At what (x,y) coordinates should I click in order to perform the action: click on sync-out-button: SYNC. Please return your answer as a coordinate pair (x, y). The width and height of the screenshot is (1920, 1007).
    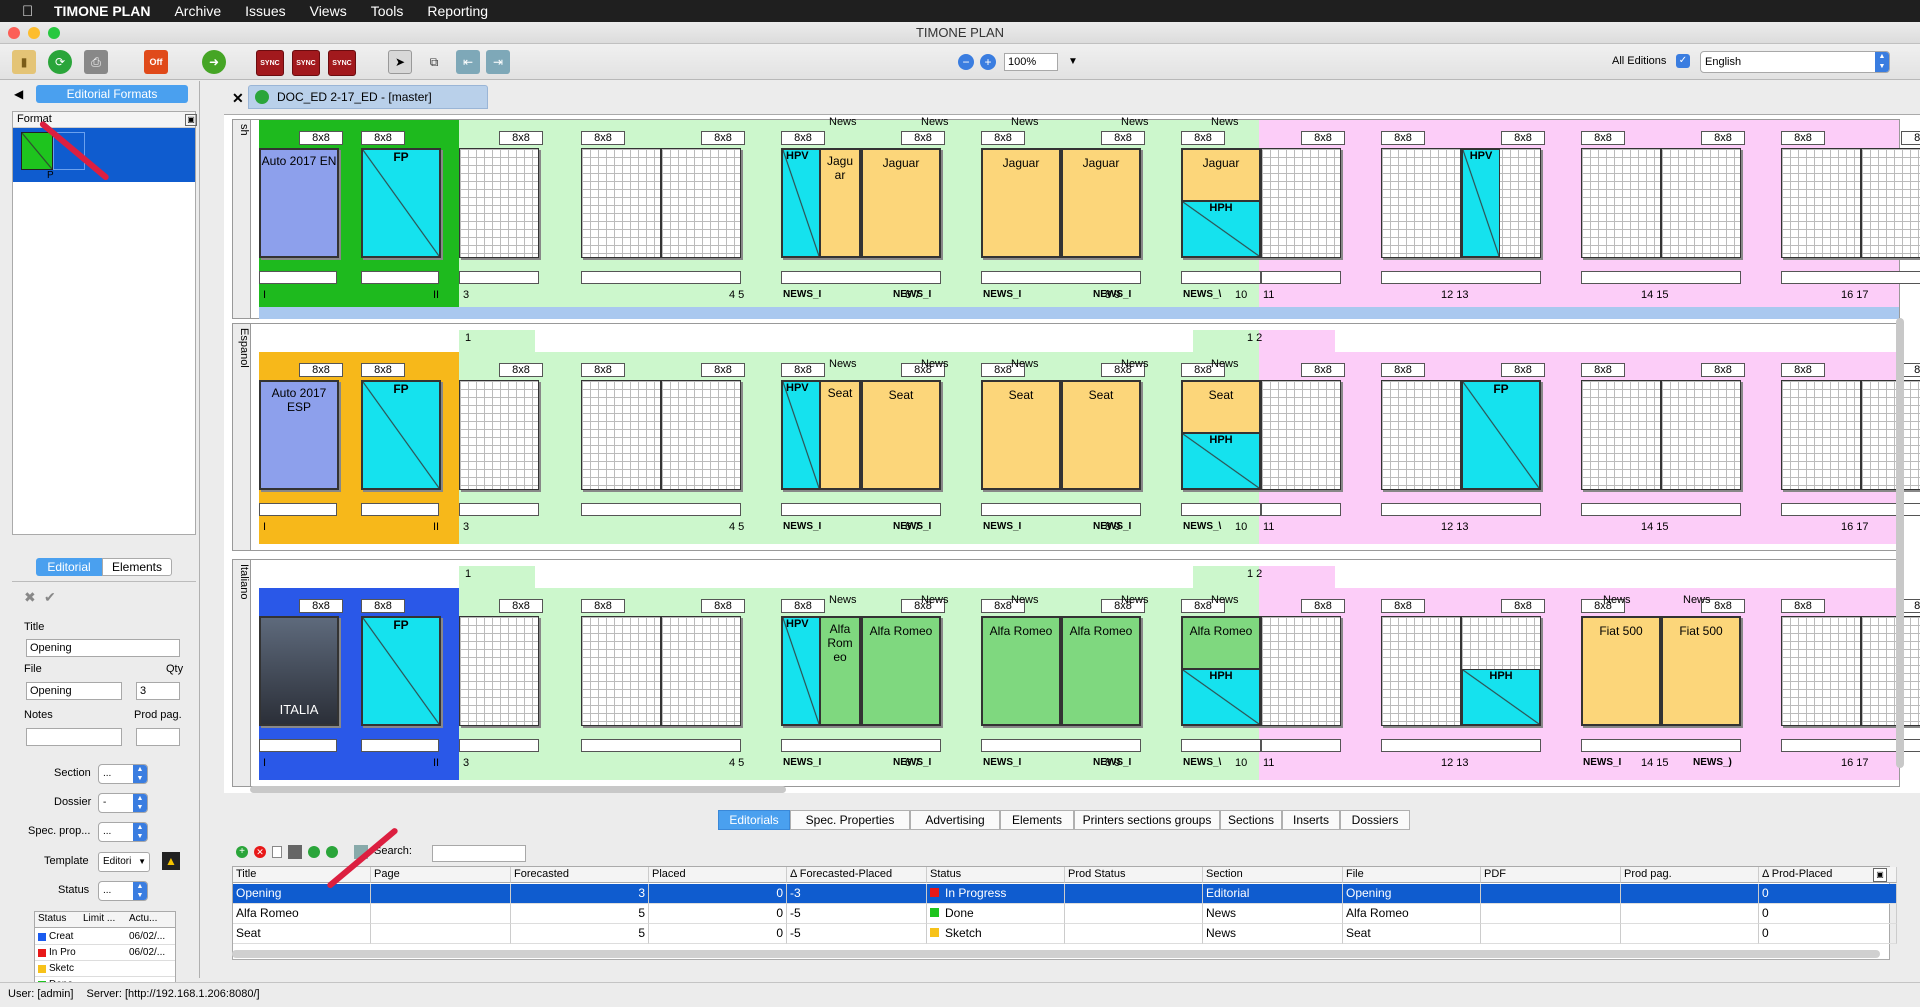
    Looking at the image, I should click on (270, 63).